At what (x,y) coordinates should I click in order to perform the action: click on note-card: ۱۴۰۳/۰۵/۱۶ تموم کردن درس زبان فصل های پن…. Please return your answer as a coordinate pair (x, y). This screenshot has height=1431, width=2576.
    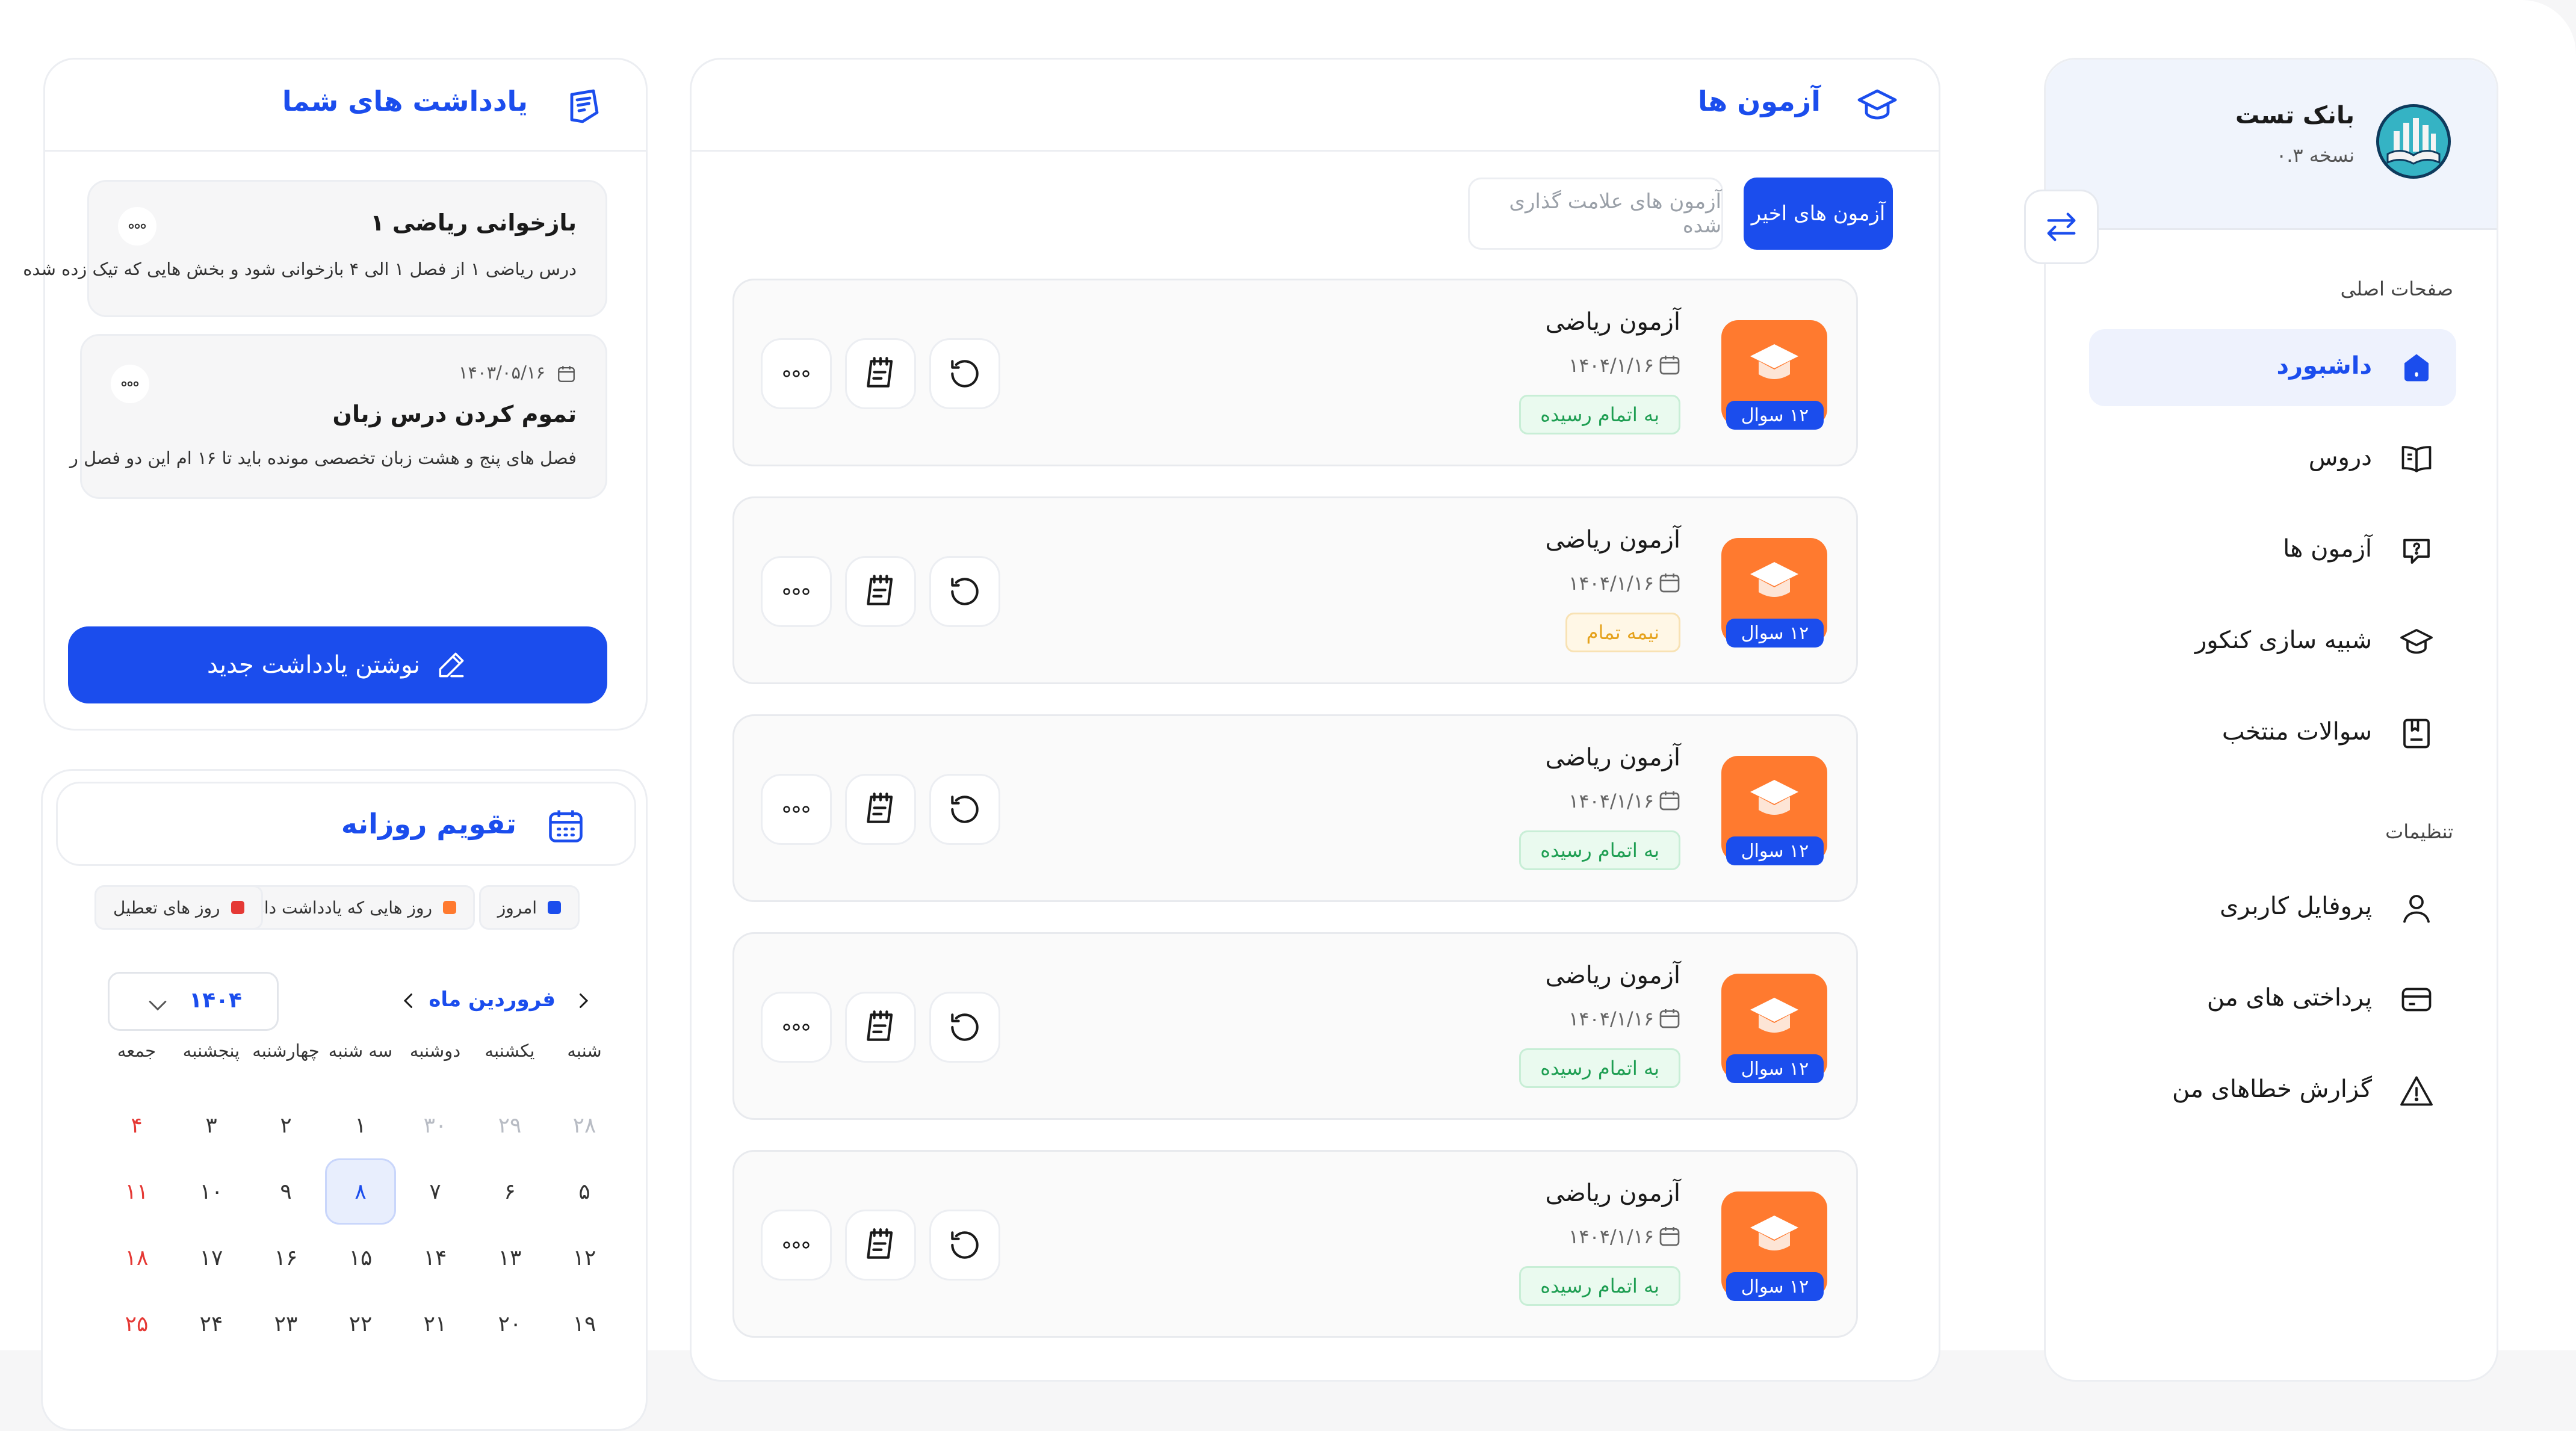
    Looking at the image, I should click on (339, 416).